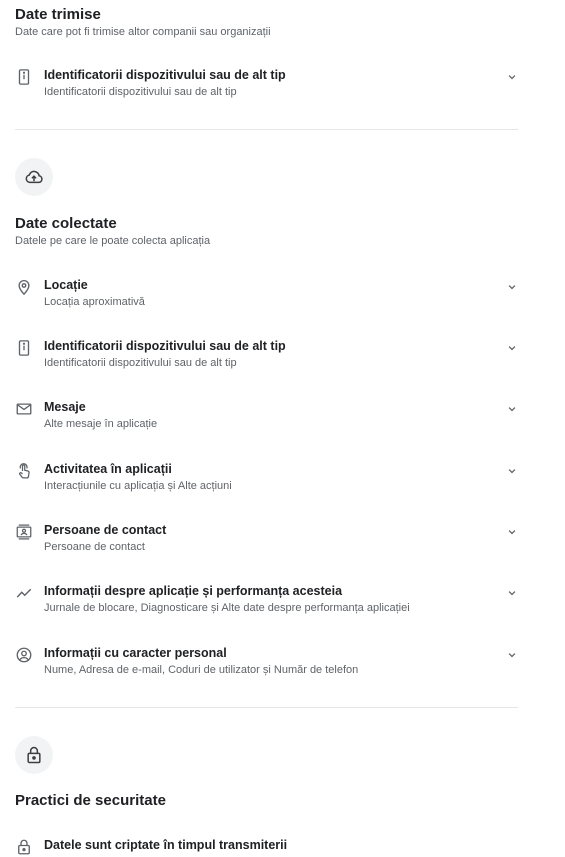 The image size is (565, 857). What do you see at coordinates (135, 653) in the screenshot?
I see `collected-item-title: Informații cu caracter personal` at bounding box center [135, 653].